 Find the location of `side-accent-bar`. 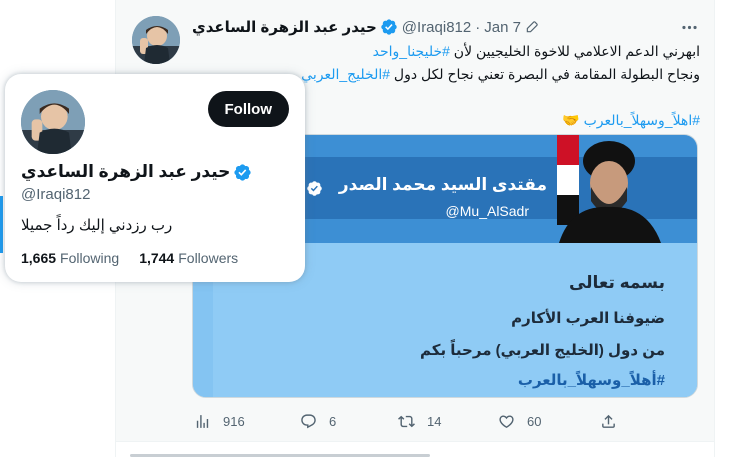

side-accent-bar is located at coordinates (1, 224).